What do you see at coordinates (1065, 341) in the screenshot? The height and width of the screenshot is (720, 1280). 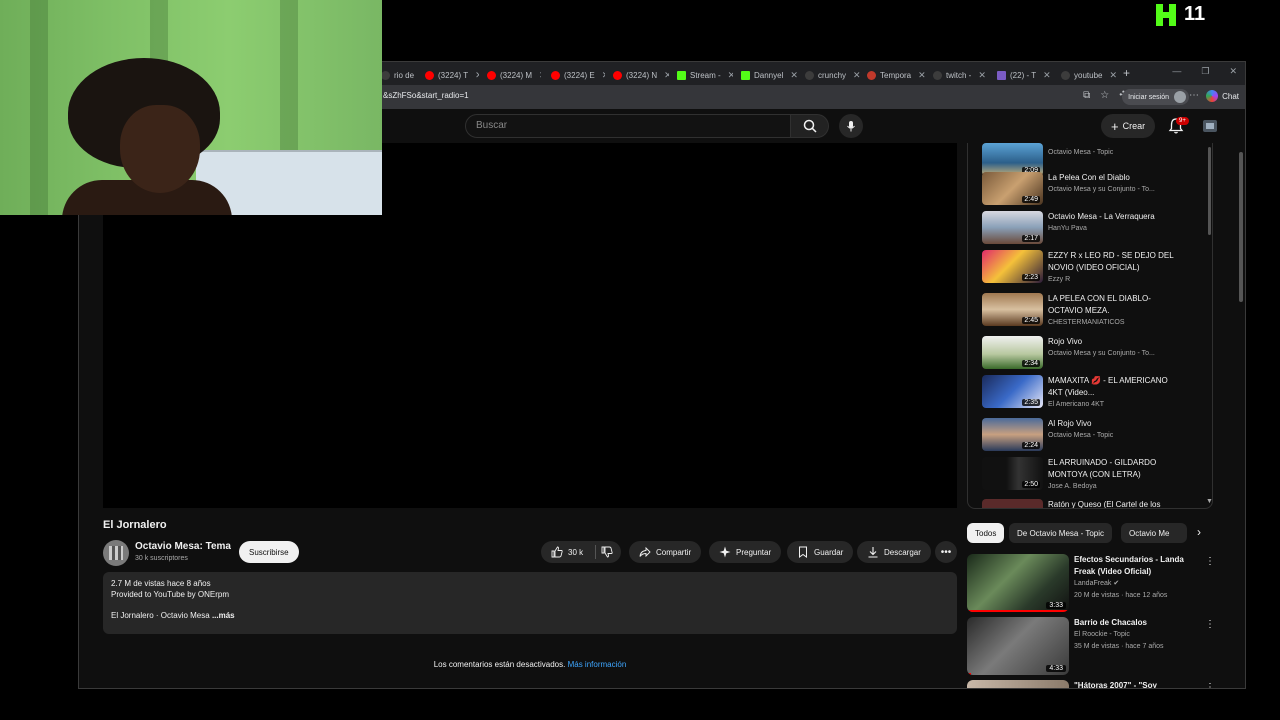 I see `playlist-title: Rojo Vivo` at bounding box center [1065, 341].